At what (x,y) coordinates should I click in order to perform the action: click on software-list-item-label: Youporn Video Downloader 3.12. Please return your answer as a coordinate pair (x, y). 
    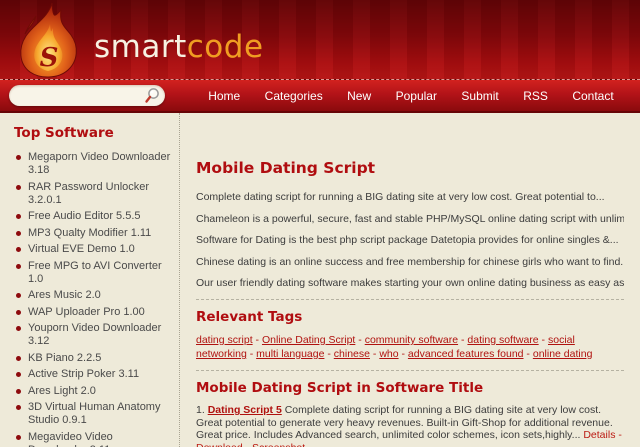
    Looking at the image, I should click on (95, 334).